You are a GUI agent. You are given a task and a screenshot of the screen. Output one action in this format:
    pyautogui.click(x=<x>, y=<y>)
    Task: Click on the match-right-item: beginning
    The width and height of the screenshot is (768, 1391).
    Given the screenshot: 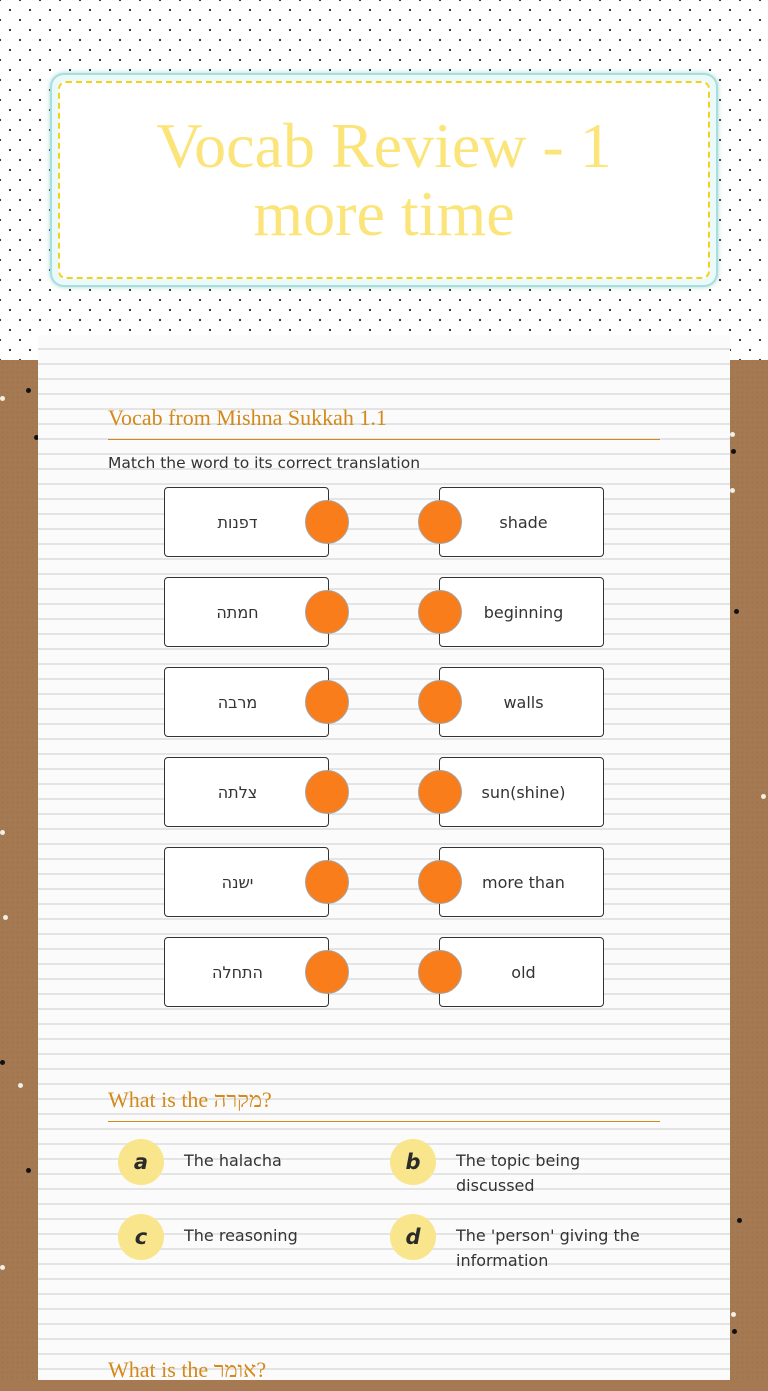 What is the action you would take?
    pyautogui.click(x=521, y=612)
    